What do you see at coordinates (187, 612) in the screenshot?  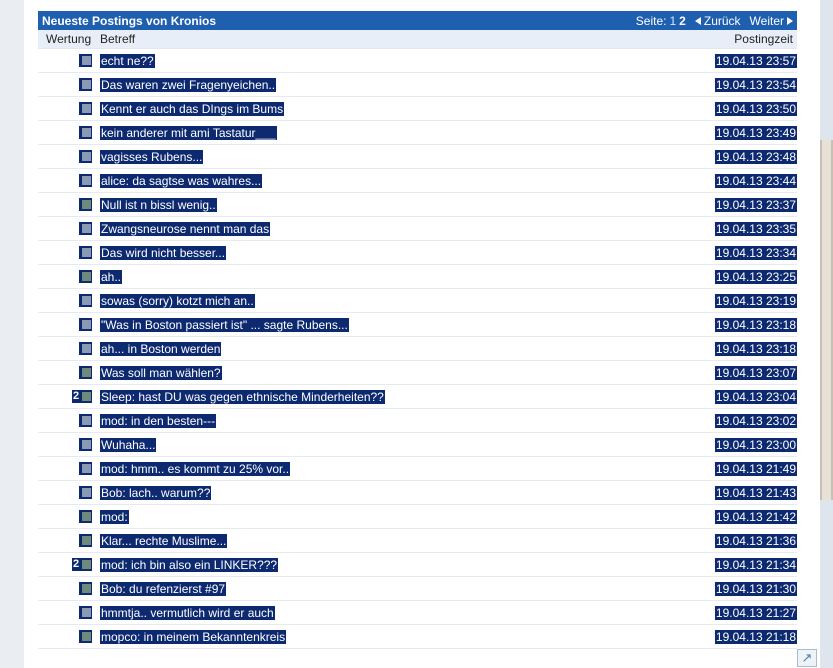 I see `posting-subject-link: hmmtja.. vermutlich wird er auch` at bounding box center [187, 612].